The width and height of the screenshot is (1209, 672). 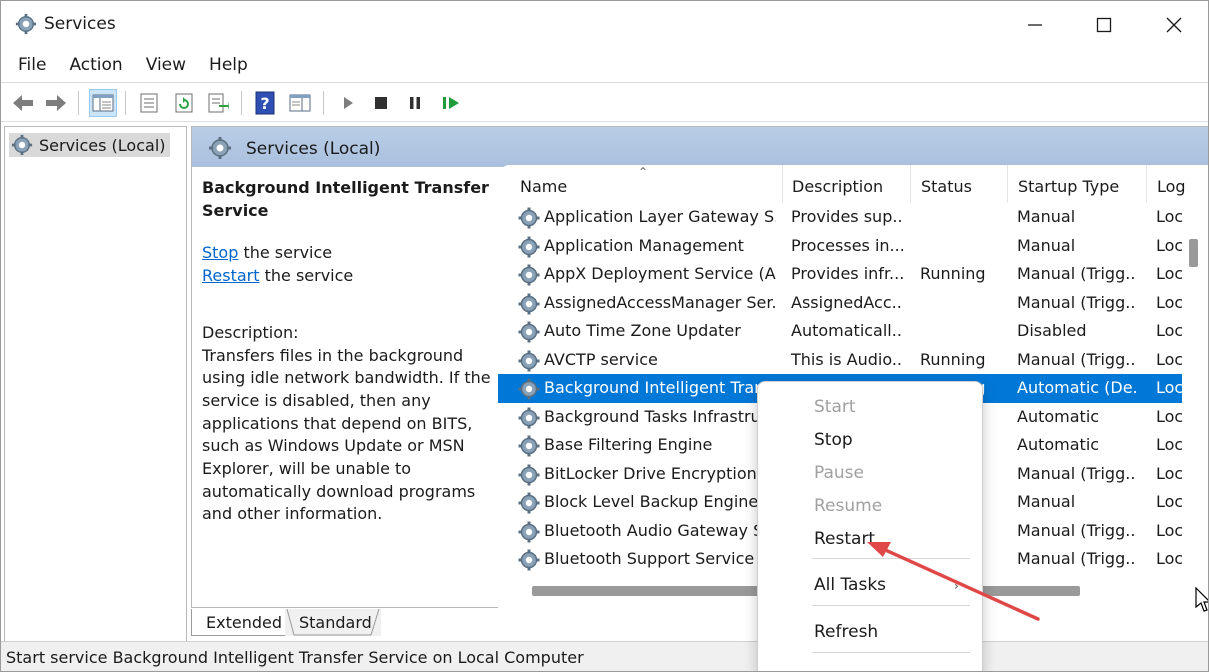 I want to click on service-startup-cell: Automatic, so click(x=1058, y=444).